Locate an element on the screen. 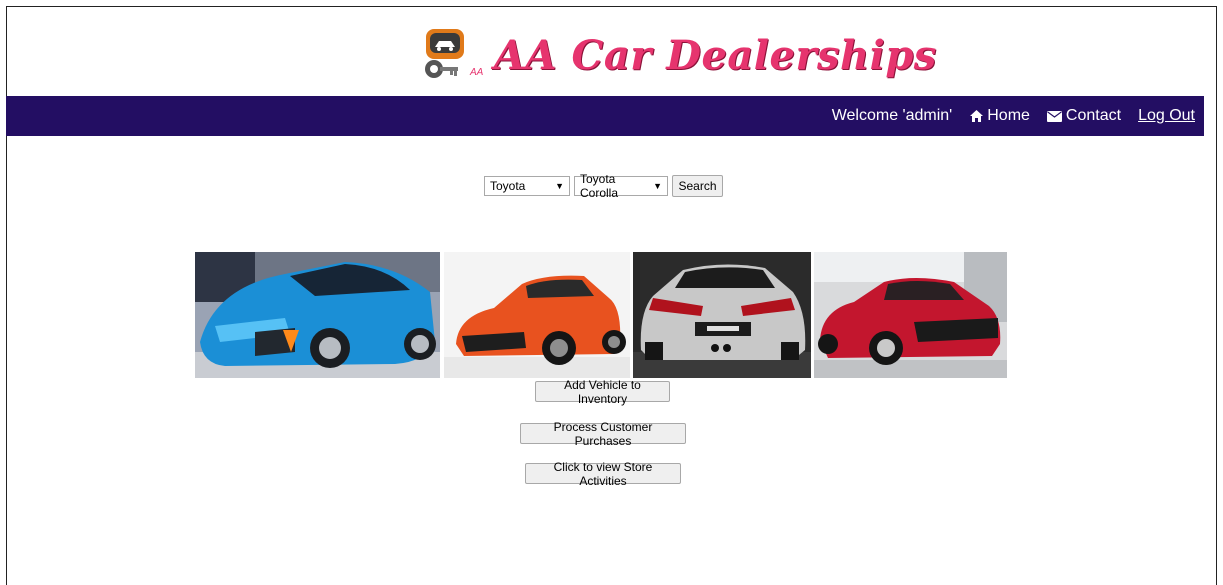 This screenshot has width=1223, height=585. logout-link: Log Out is located at coordinates (1166, 116).